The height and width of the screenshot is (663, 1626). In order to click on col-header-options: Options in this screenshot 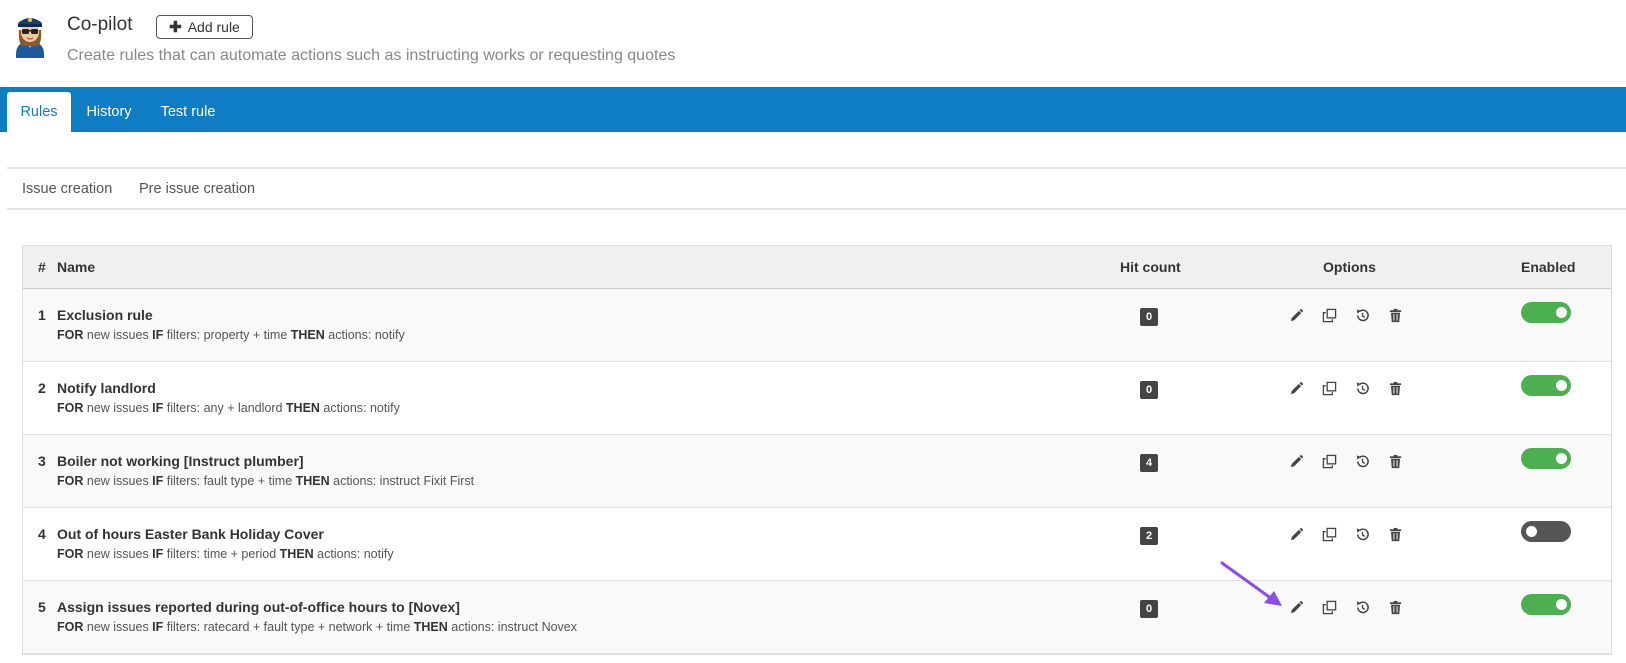, I will do `click(1349, 267)`.